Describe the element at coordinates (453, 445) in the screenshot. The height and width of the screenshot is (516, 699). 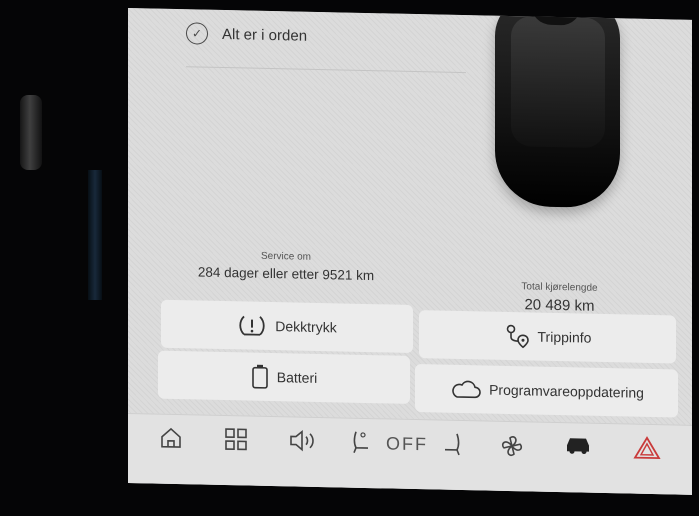
I see `seat-heat-icon` at that location.